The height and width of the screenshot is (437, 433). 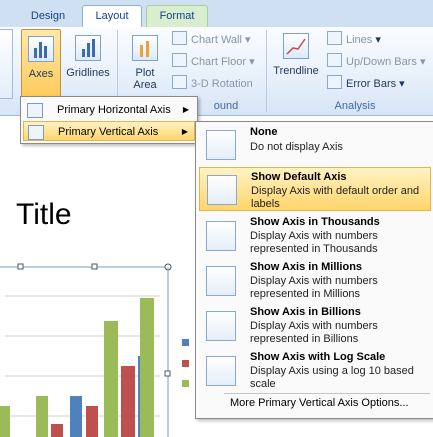 What do you see at coordinates (334, 82) in the screenshot?
I see `error-bars-icon` at bounding box center [334, 82].